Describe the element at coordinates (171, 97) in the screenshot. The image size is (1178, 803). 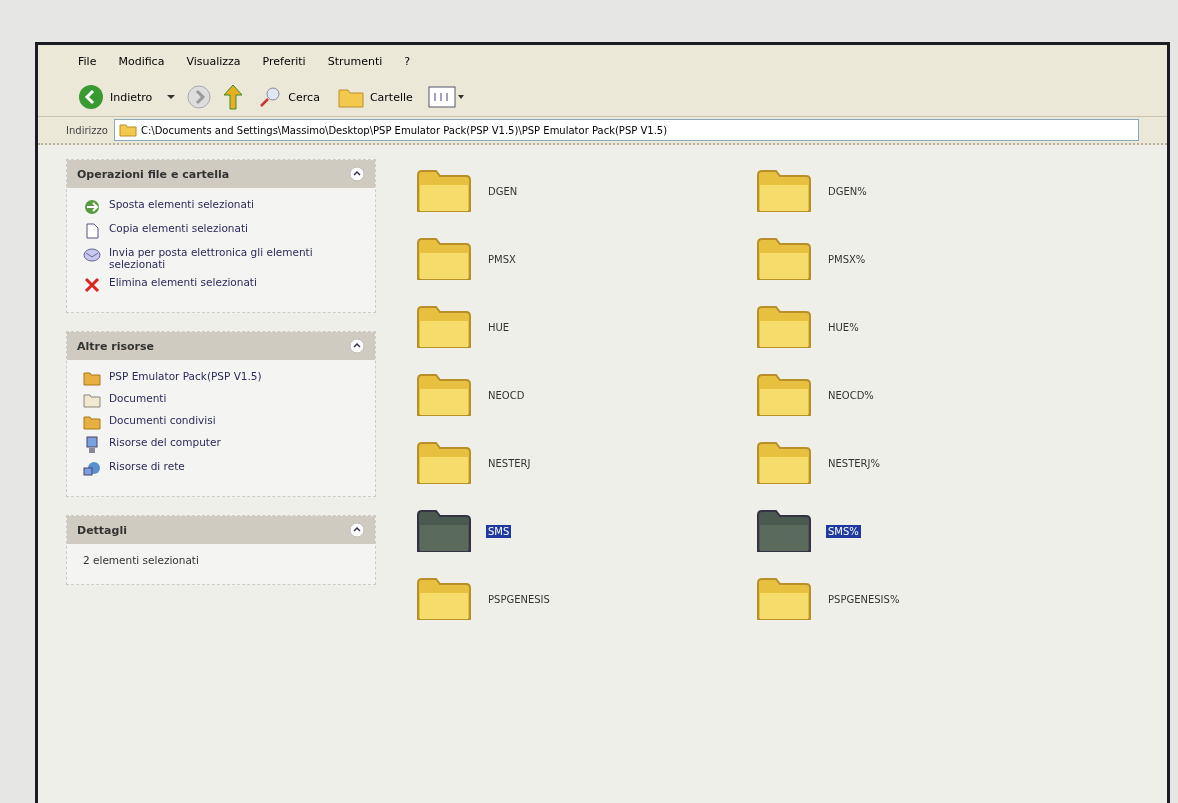
I see `dropdown-icon` at that location.